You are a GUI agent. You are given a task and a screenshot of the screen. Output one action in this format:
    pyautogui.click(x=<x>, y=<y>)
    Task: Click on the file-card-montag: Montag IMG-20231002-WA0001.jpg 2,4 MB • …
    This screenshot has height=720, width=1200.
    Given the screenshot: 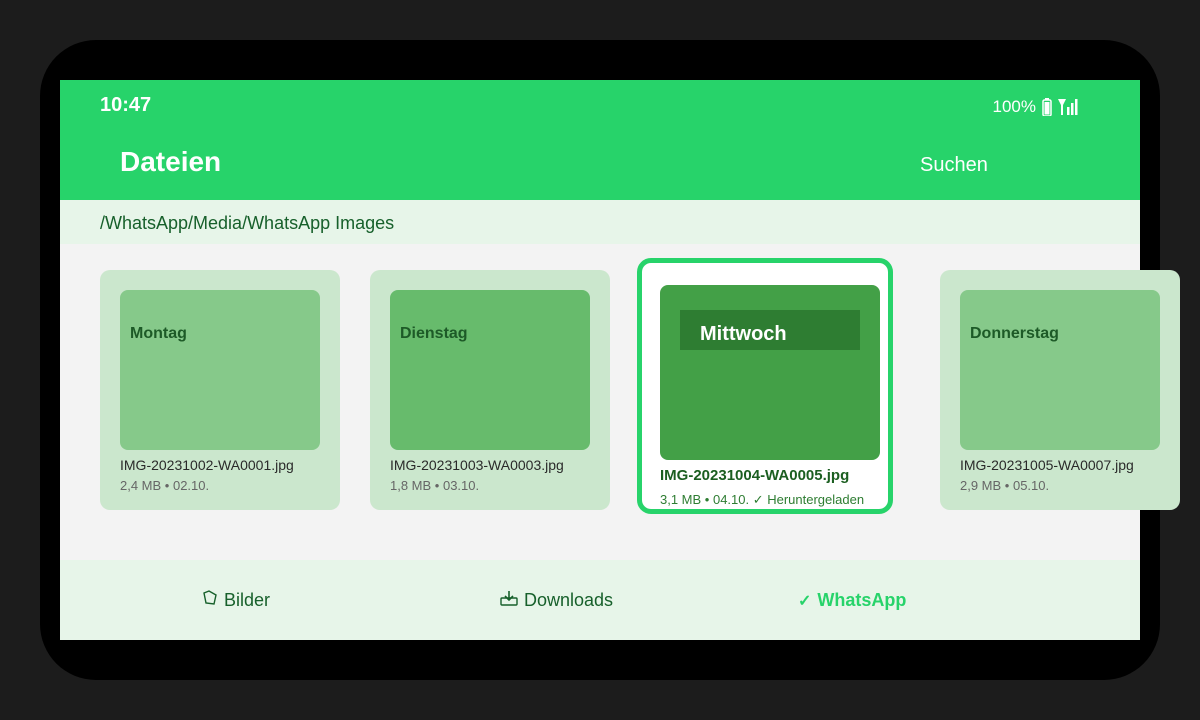 What is the action you would take?
    pyautogui.click(x=220, y=390)
    